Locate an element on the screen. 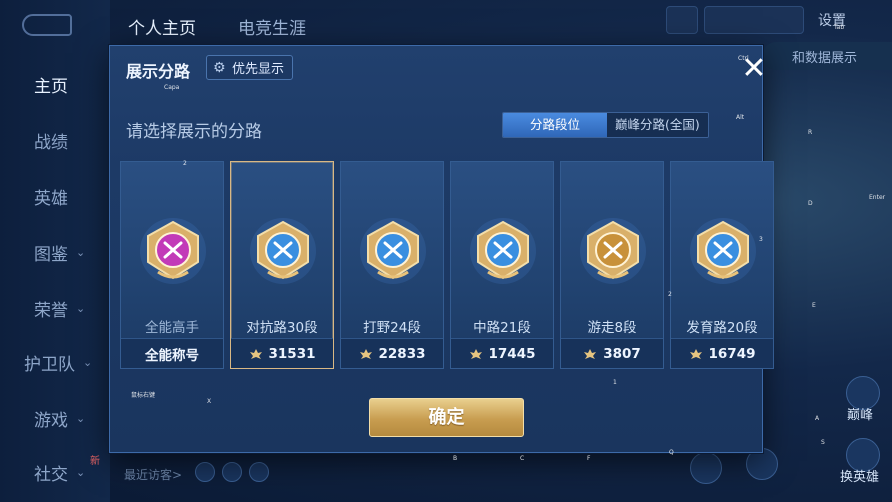  key-hint: Alt is located at coordinates (740, 117).